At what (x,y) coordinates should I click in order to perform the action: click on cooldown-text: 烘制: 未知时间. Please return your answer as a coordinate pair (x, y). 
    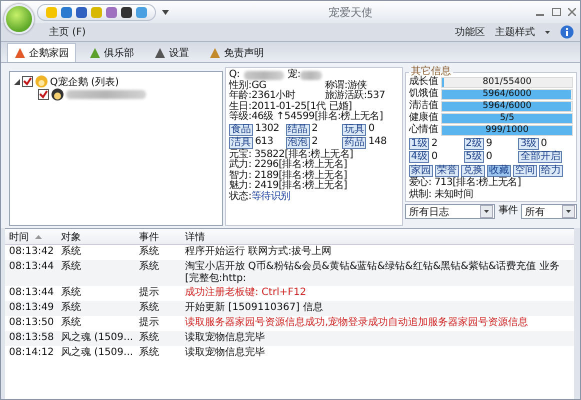
    Looking at the image, I should click on (441, 195).